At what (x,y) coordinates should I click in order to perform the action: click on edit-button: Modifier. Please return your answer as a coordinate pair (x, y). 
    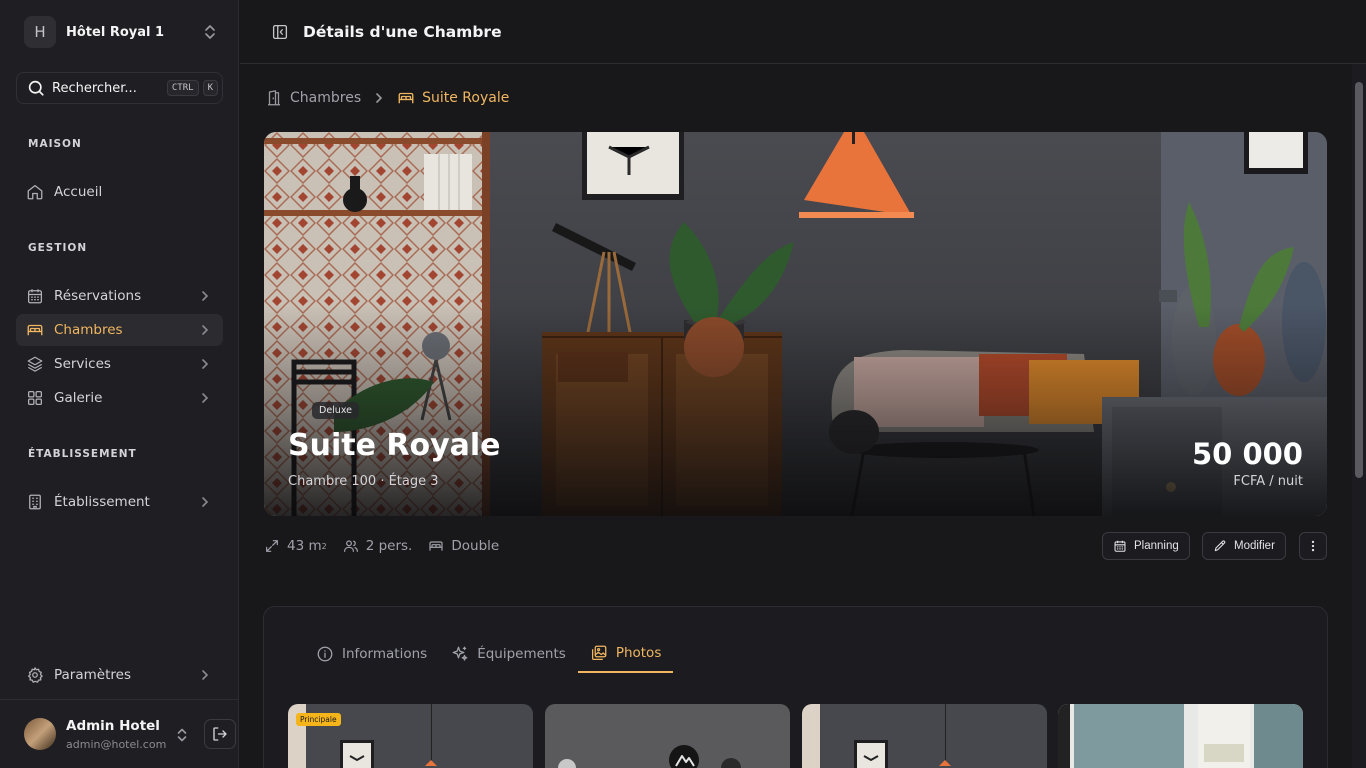
    Looking at the image, I should click on (1244, 546).